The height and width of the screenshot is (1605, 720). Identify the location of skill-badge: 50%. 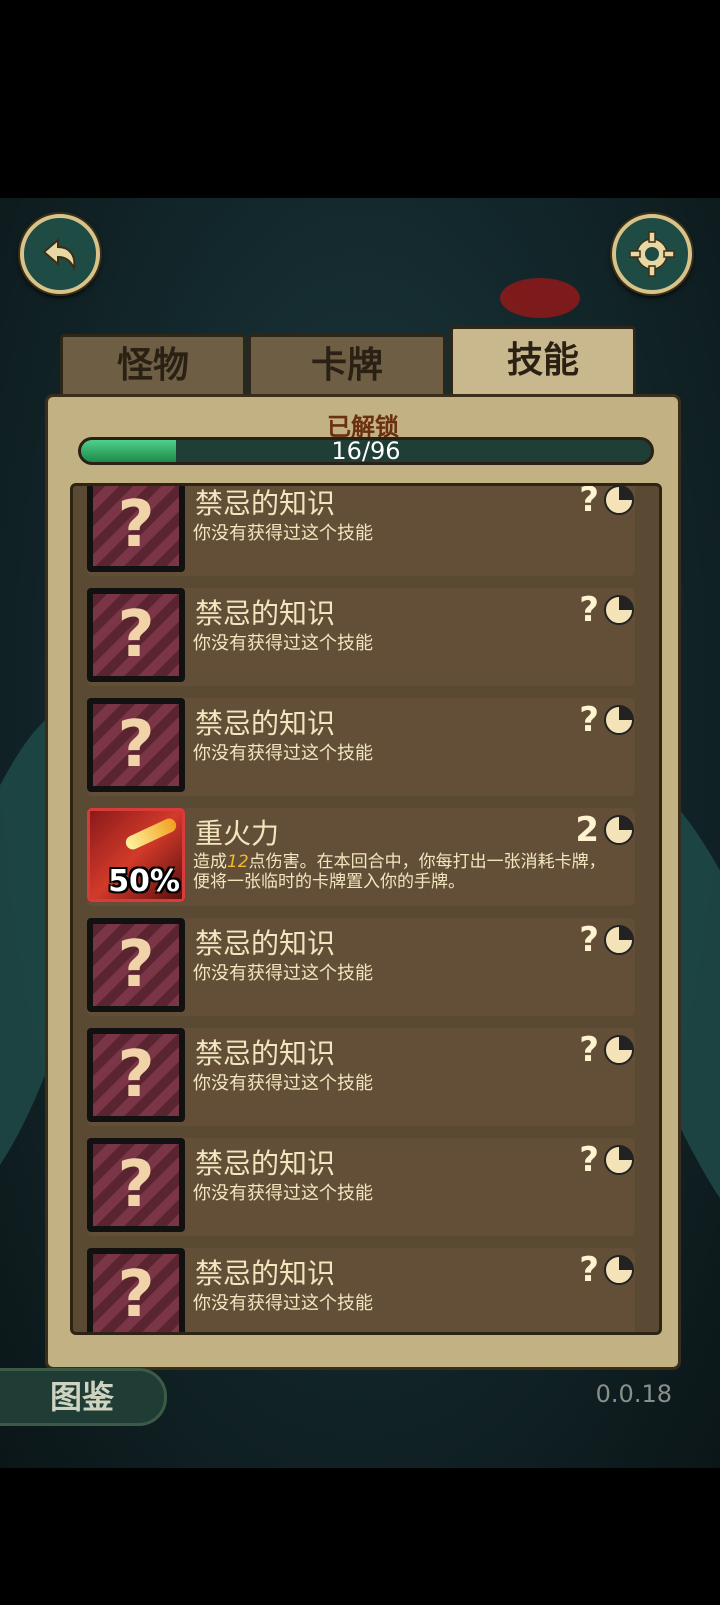
(144, 881).